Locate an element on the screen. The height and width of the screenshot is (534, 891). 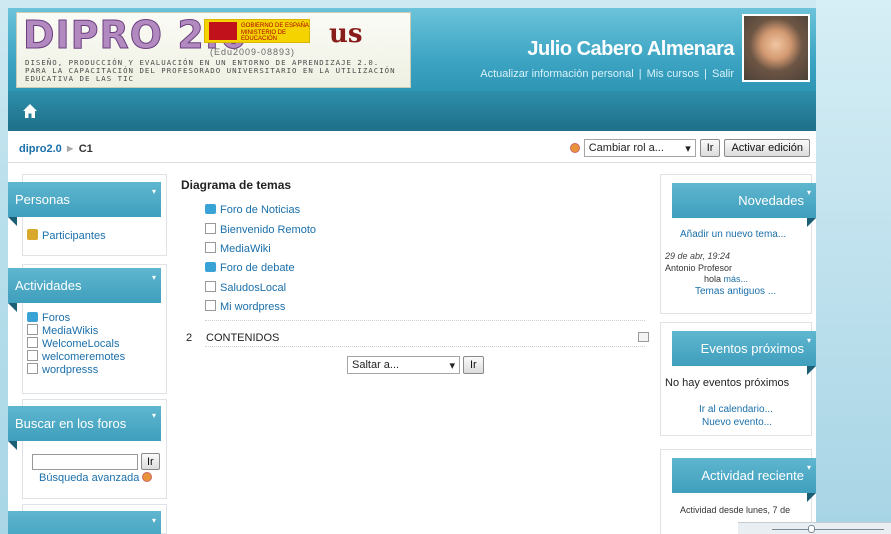
topic-item: Foro de Noticias is located at coordinates (260, 213).